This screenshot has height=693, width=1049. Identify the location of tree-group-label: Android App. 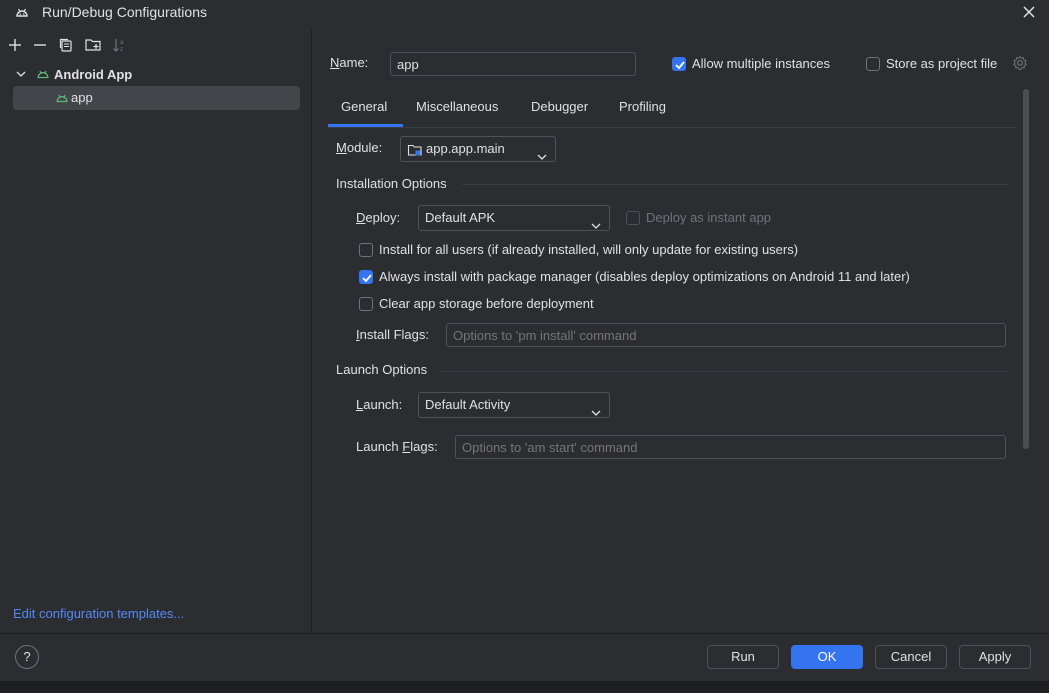
(93, 74).